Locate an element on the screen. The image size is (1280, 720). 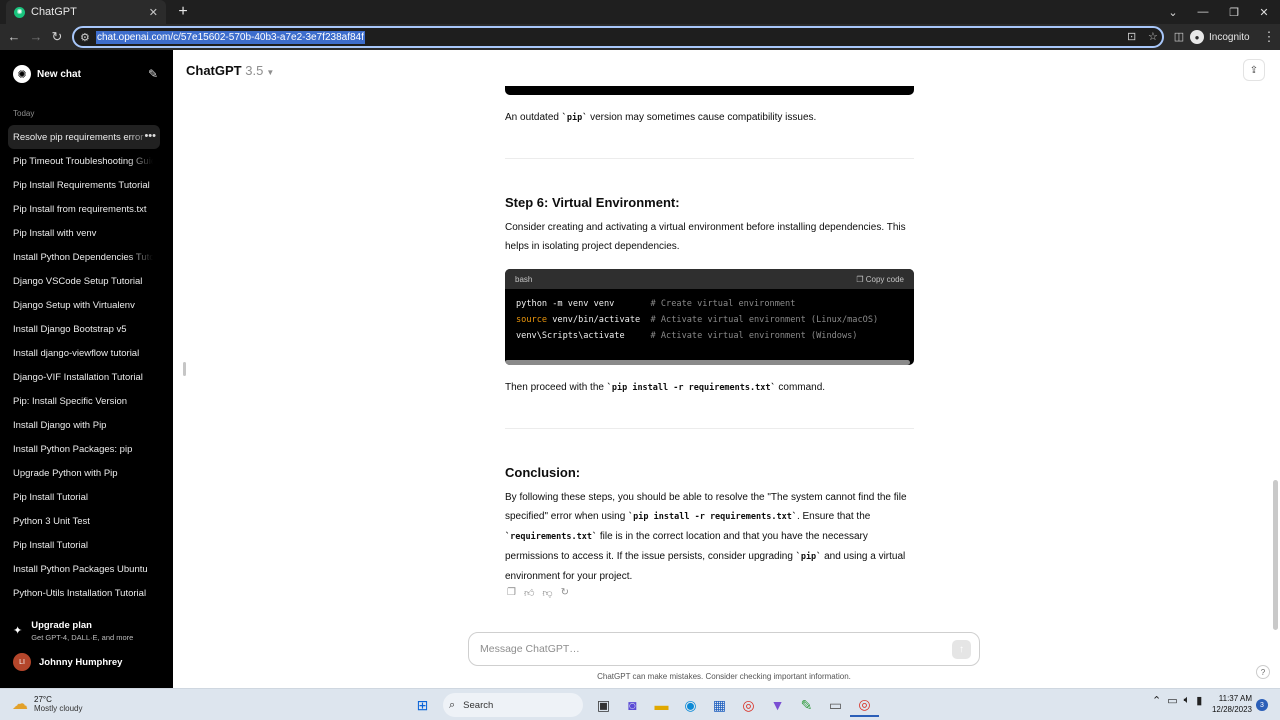
store-icon: ▦ is located at coordinates (719, 705).